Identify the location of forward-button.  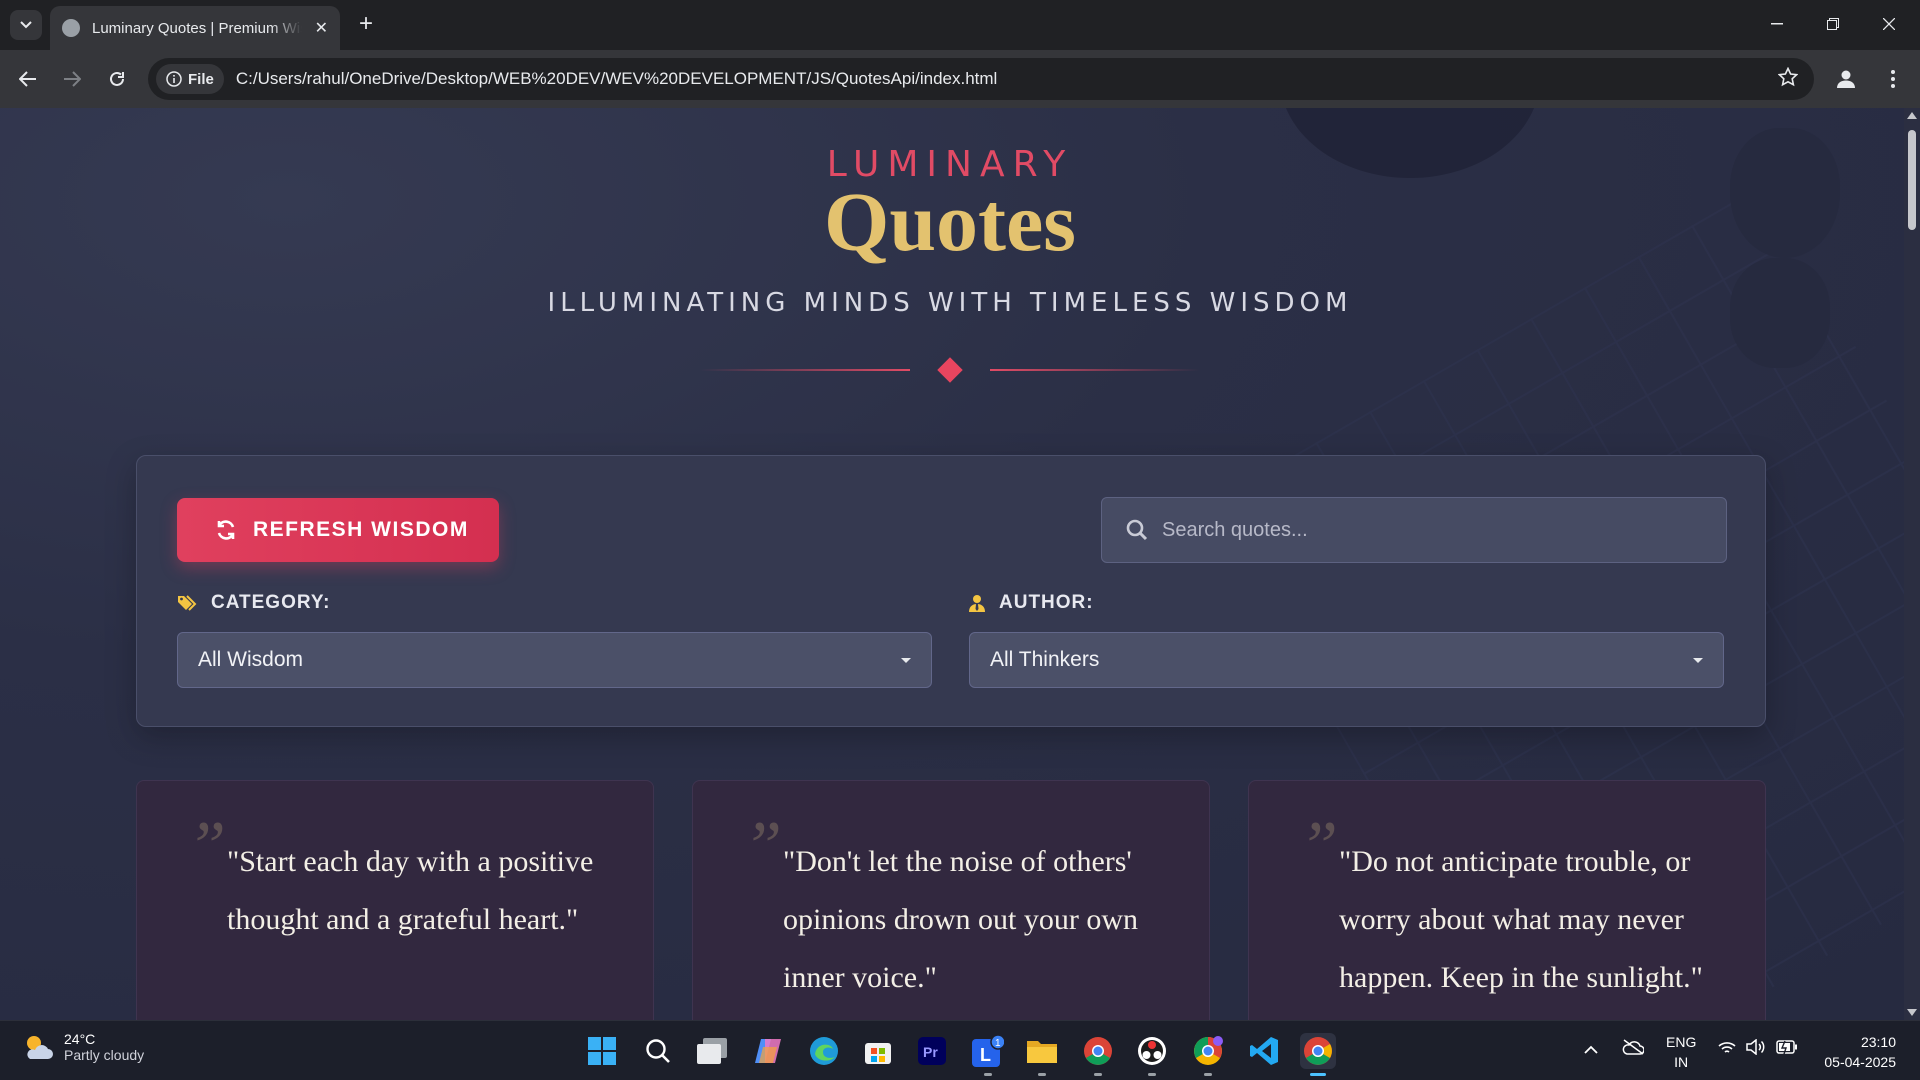
(72, 79).